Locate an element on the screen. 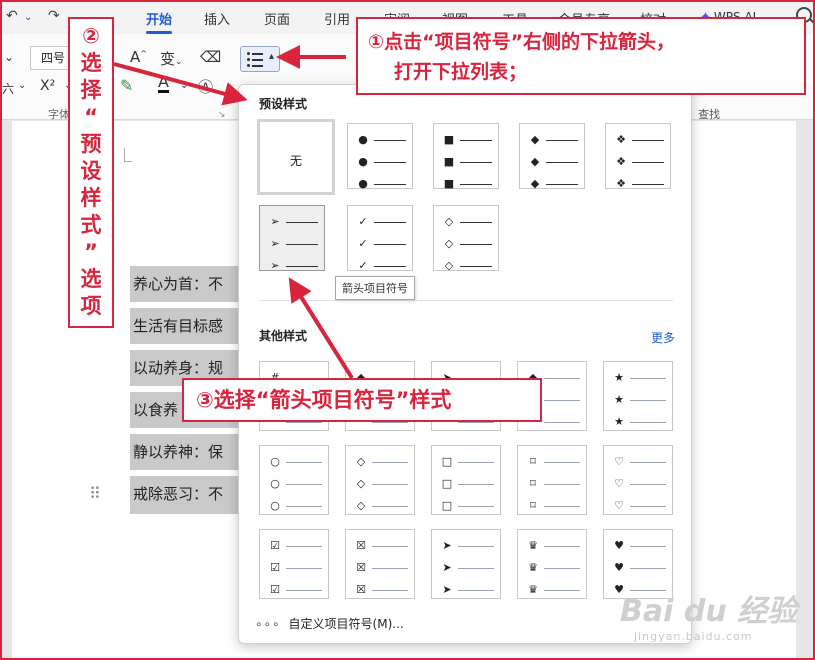 The image size is (815, 660). tab-home: 开始 is located at coordinates (159, 21).